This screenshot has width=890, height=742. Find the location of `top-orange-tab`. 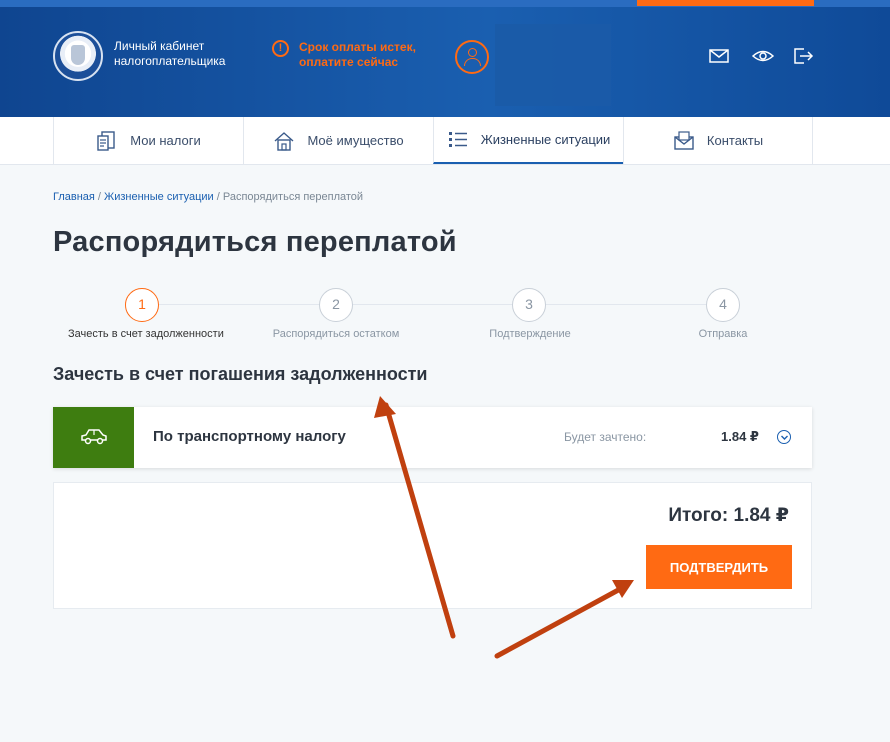

top-orange-tab is located at coordinates (725, 3).